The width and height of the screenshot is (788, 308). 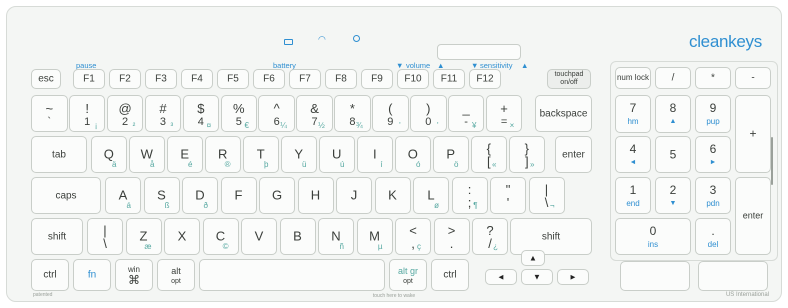 What do you see at coordinates (57, 236) in the screenshot?
I see `left-shift-key: shift` at bounding box center [57, 236].